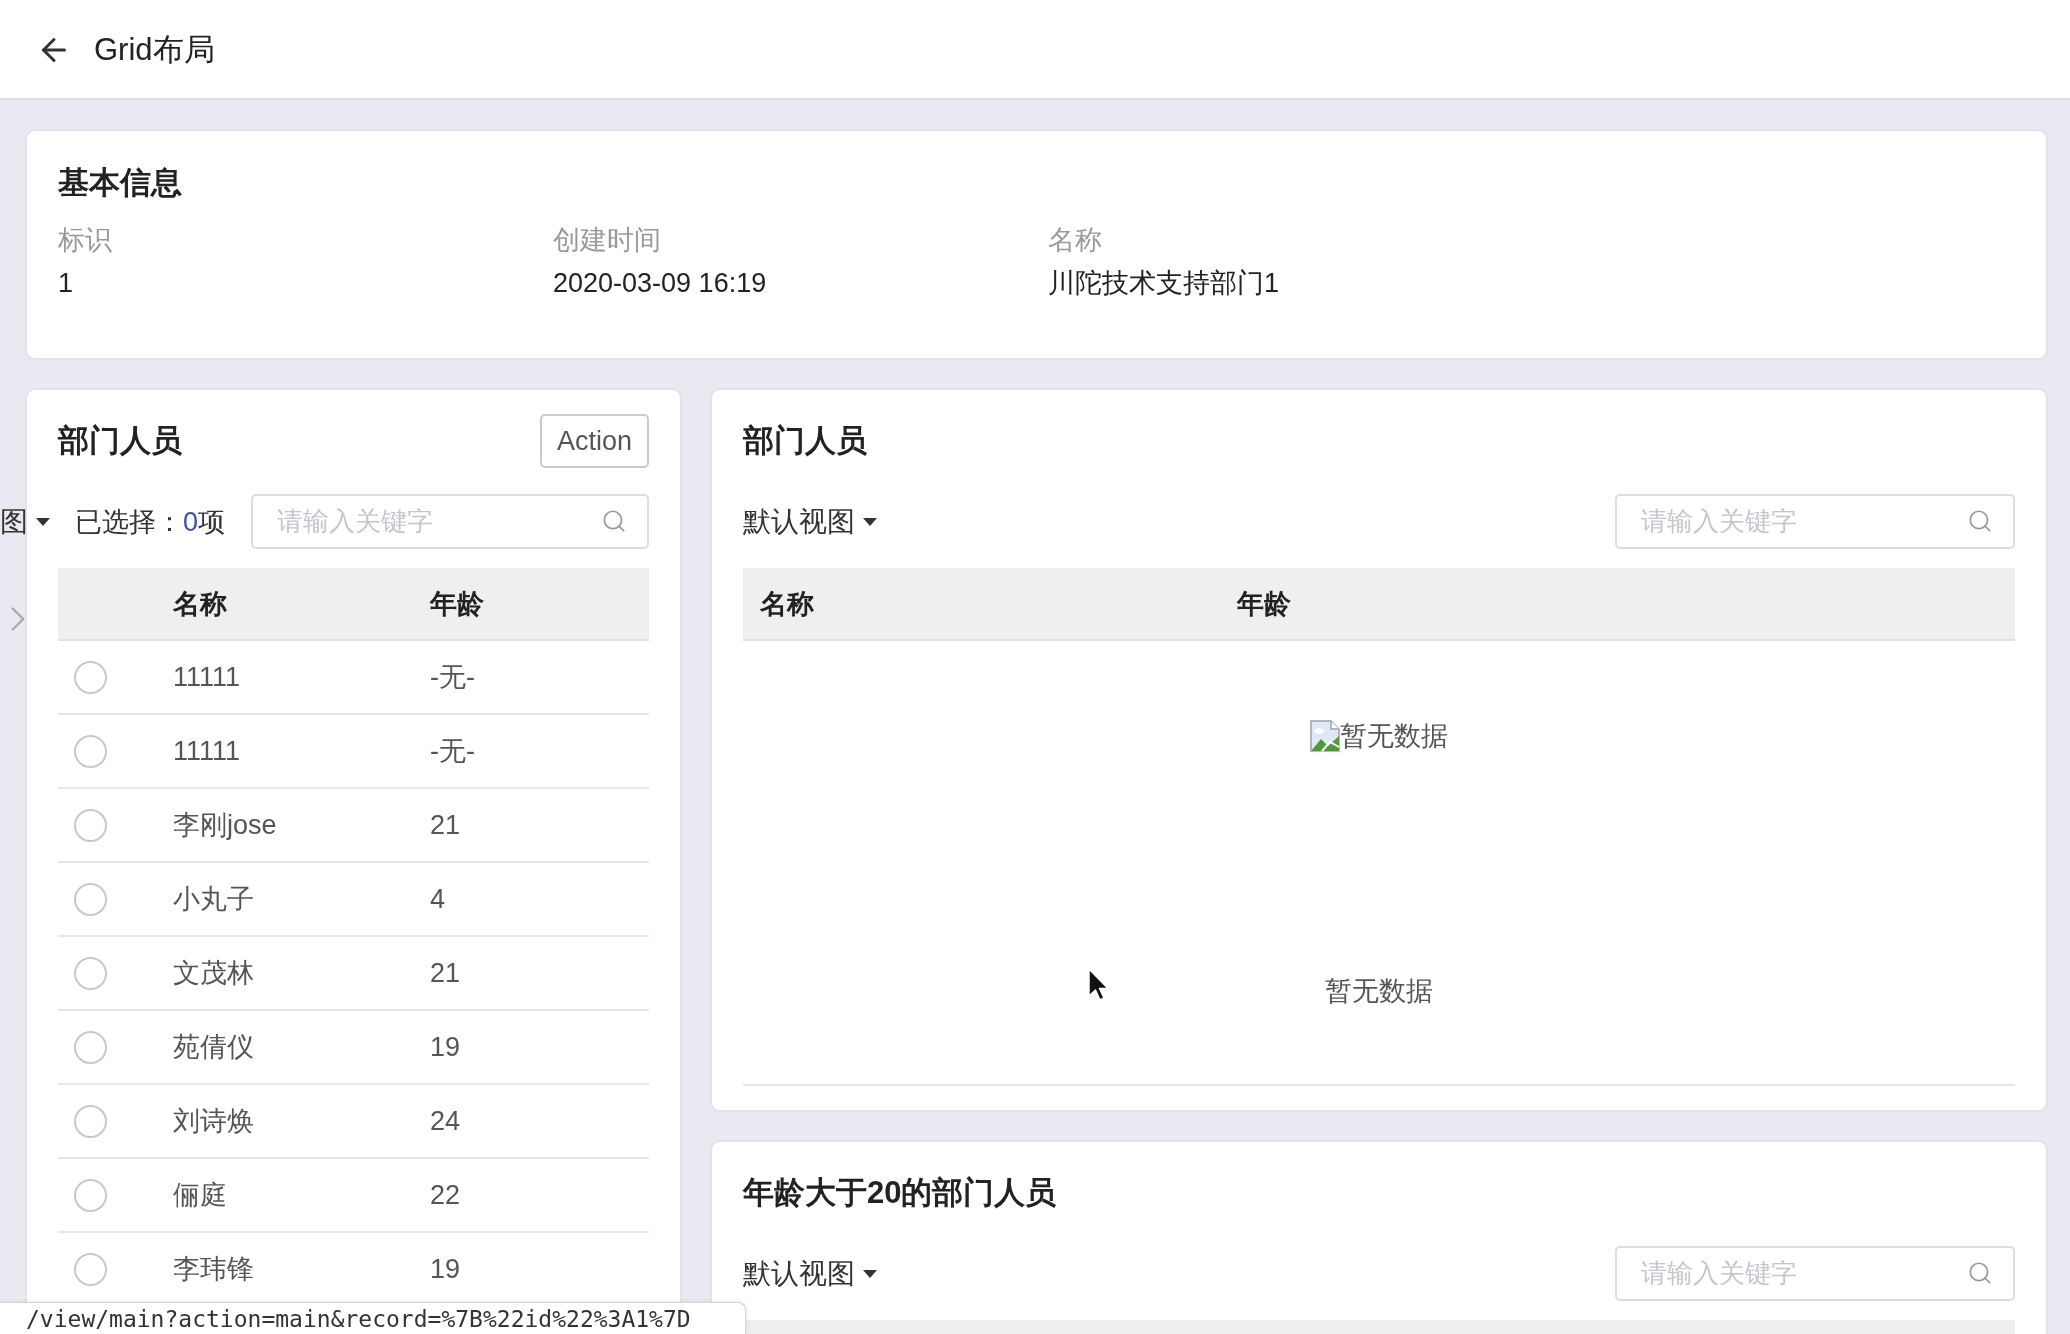 The width and height of the screenshot is (2070, 1334). Describe the element at coordinates (373, 1318) in the screenshot. I see `link-url-tooltip: /view/main?action=main&record=%7B%22id%22%3A1%7D` at that location.